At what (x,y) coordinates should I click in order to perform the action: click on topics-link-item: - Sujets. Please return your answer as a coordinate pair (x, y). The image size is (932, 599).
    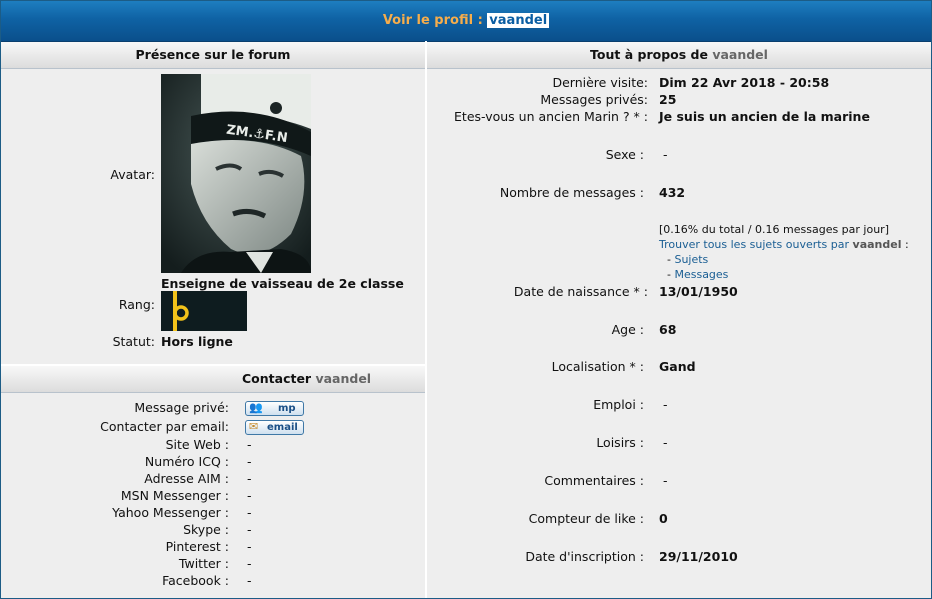
    Looking at the image, I should click on (688, 259).